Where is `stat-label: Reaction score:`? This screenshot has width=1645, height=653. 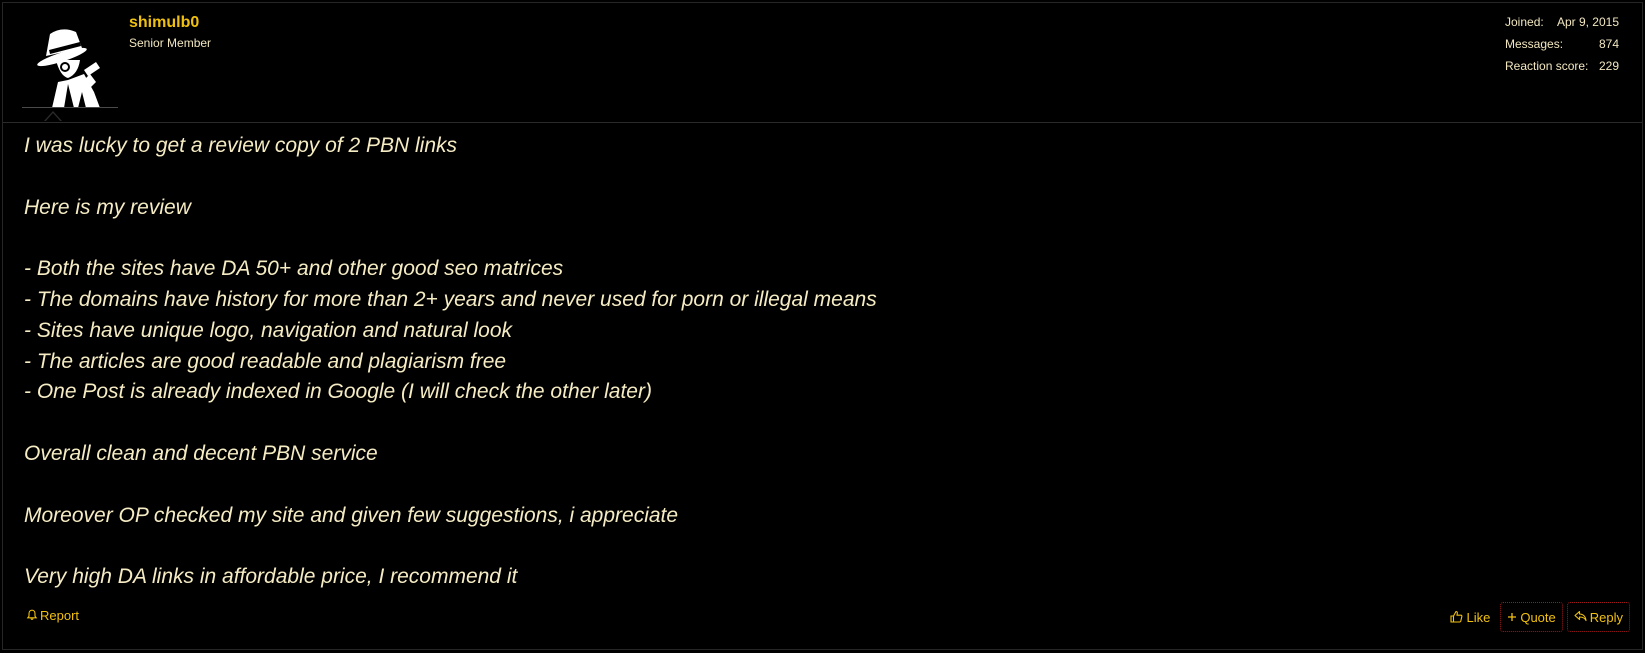
stat-label: Reaction score: is located at coordinates (1547, 66).